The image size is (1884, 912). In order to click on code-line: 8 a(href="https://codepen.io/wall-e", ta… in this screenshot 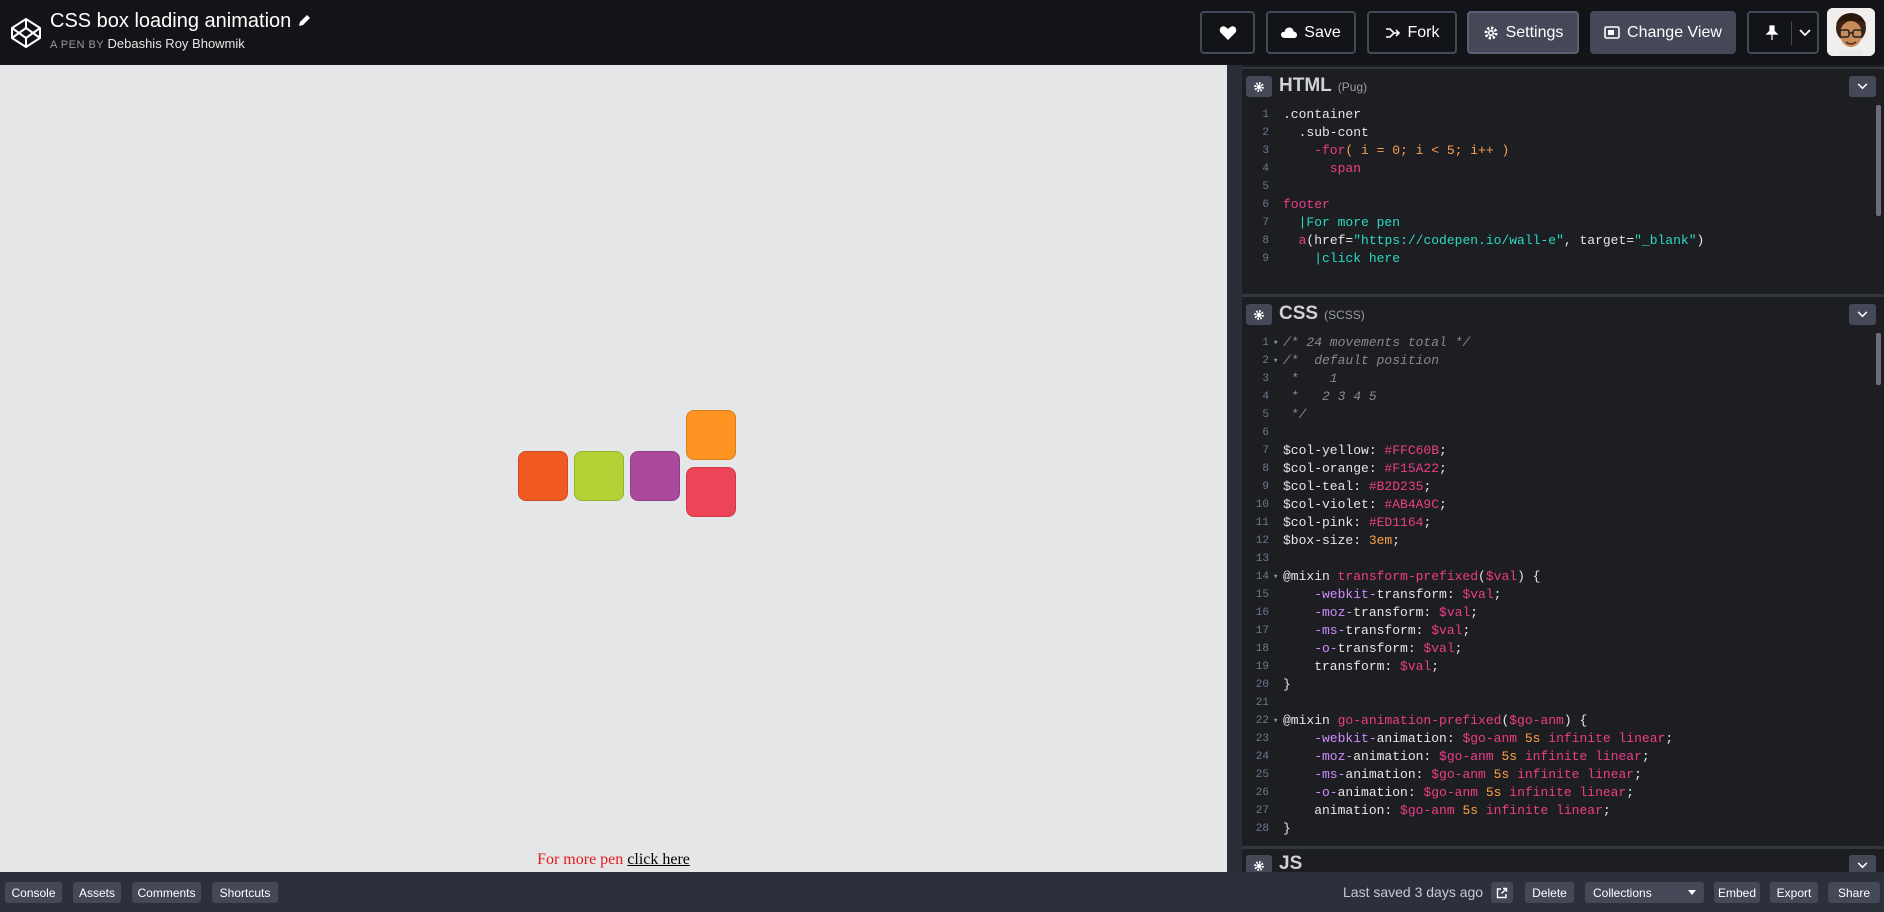, I will do `click(1563, 241)`.